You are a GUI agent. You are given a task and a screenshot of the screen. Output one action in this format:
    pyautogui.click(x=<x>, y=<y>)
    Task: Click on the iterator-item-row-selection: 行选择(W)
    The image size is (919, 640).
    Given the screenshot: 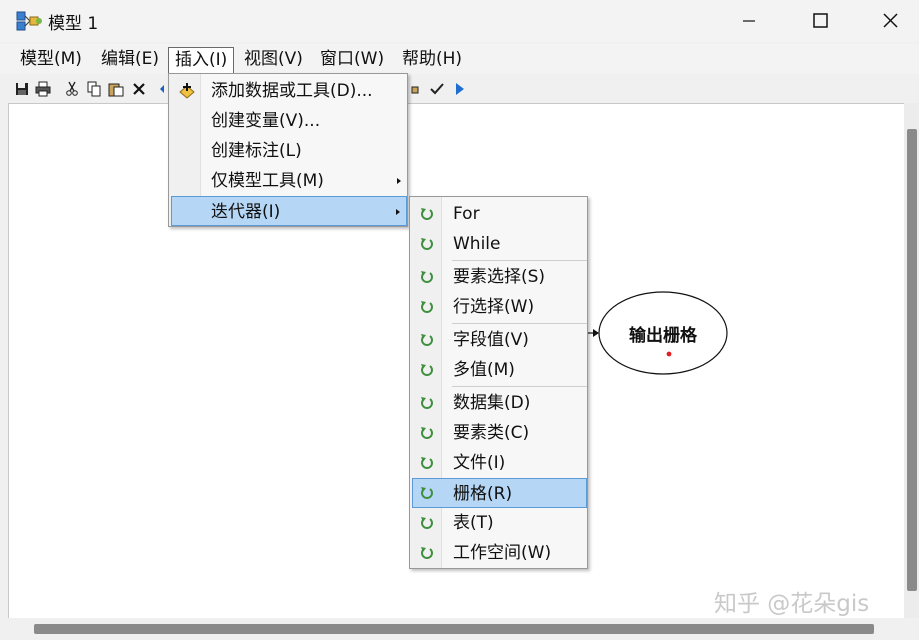 What is the action you would take?
    pyautogui.click(x=499, y=307)
    